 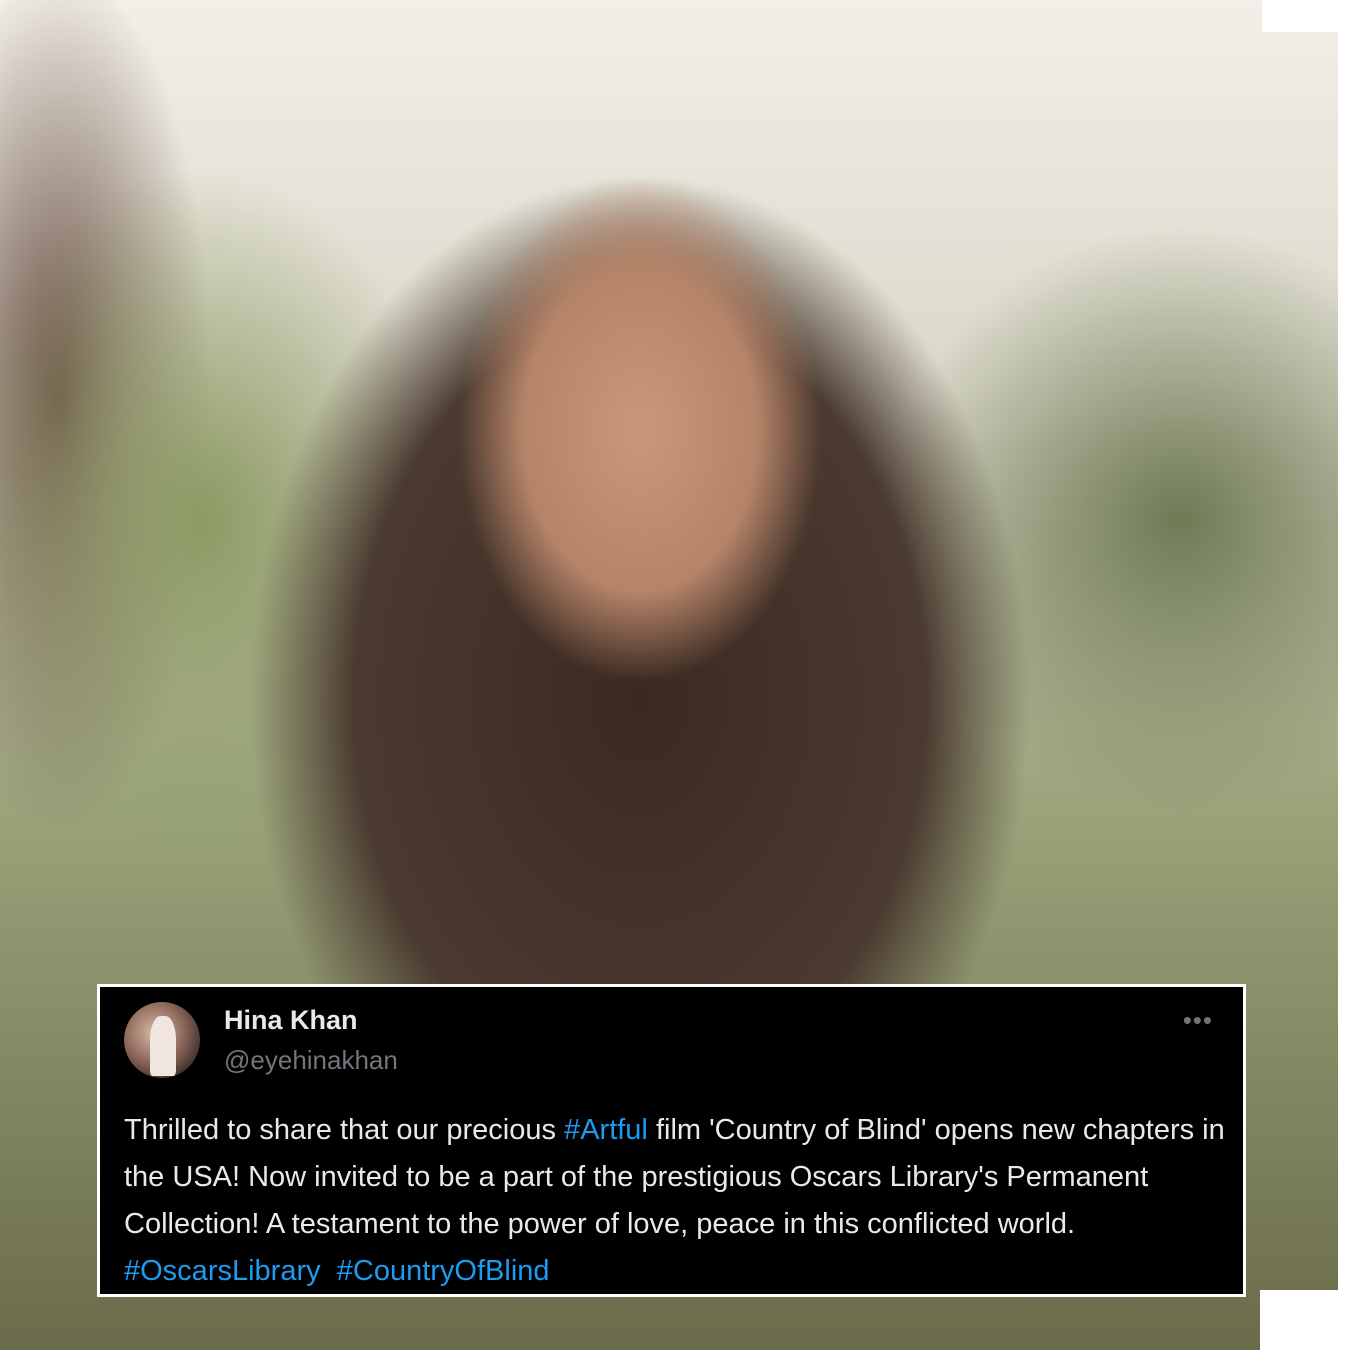 What do you see at coordinates (443, 1271) in the screenshot?
I see `hashtag-link: #CountryOfBlind` at bounding box center [443, 1271].